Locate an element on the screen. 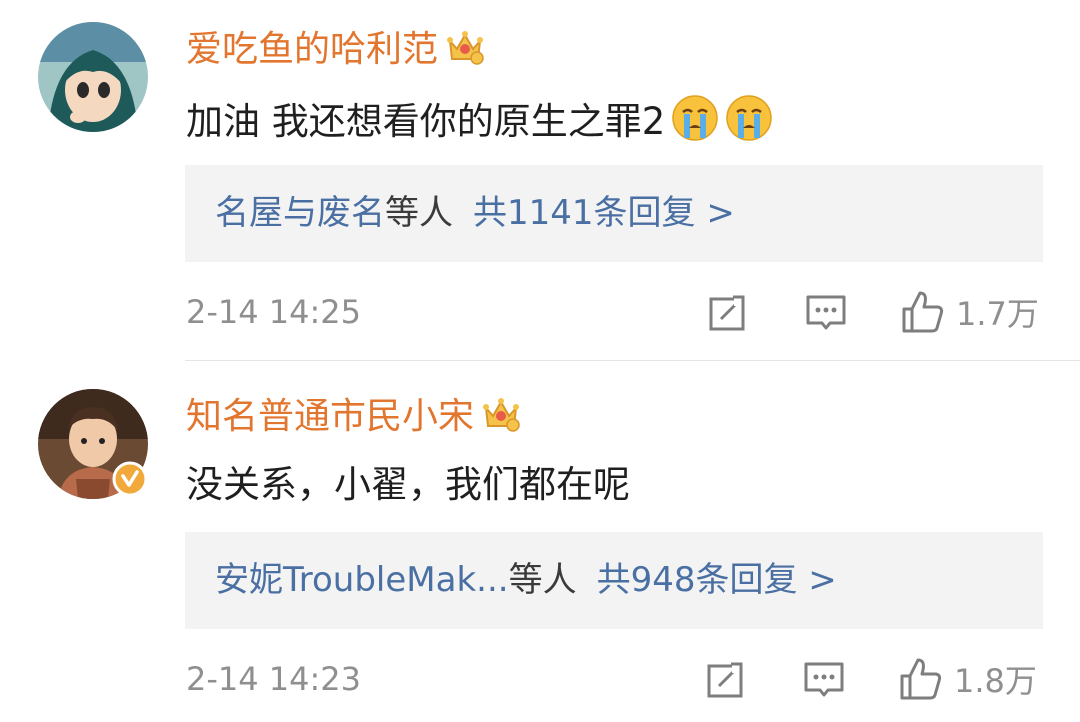 The width and height of the screenshot is (1080, 722). username-label: 知名普通市民小宋 is located at coordinates (330, 416).